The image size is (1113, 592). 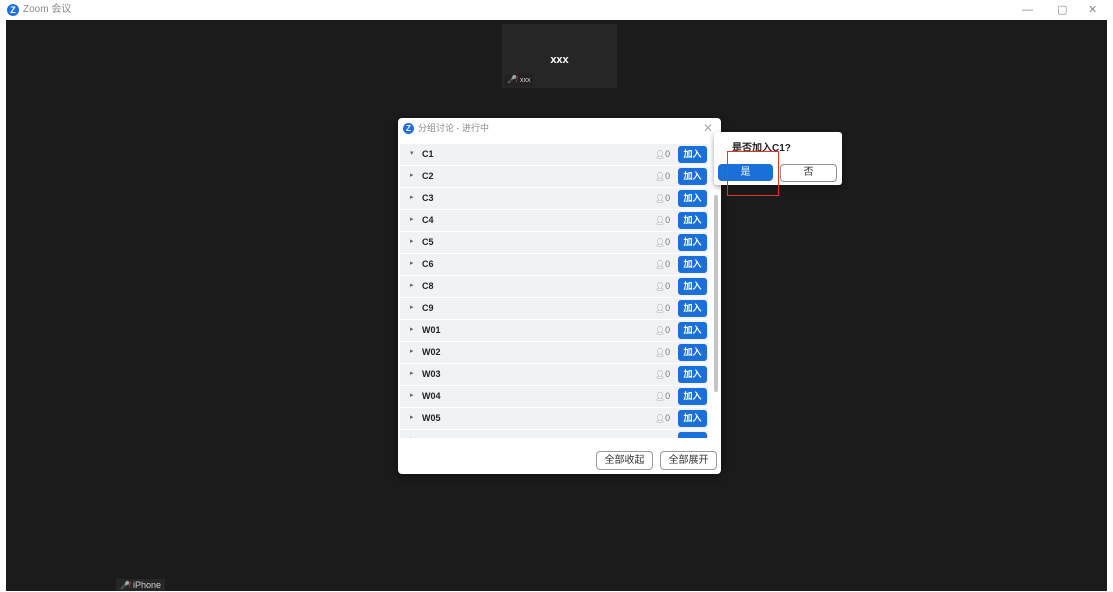 What do you see at coordinates (554, 176) in the screenshot?
I see `room-row: ▸ C2 👤︎0 加入` at bounding box center [554, 176].